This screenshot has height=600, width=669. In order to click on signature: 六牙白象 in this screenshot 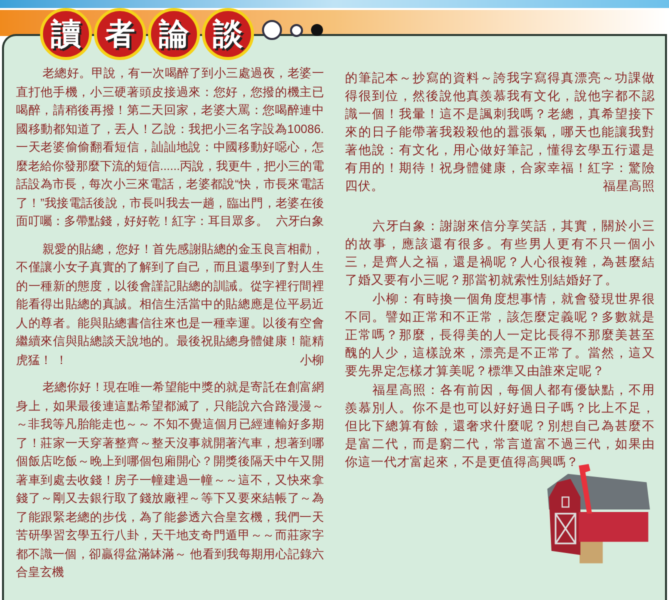, I will do `click(299, 221)`.